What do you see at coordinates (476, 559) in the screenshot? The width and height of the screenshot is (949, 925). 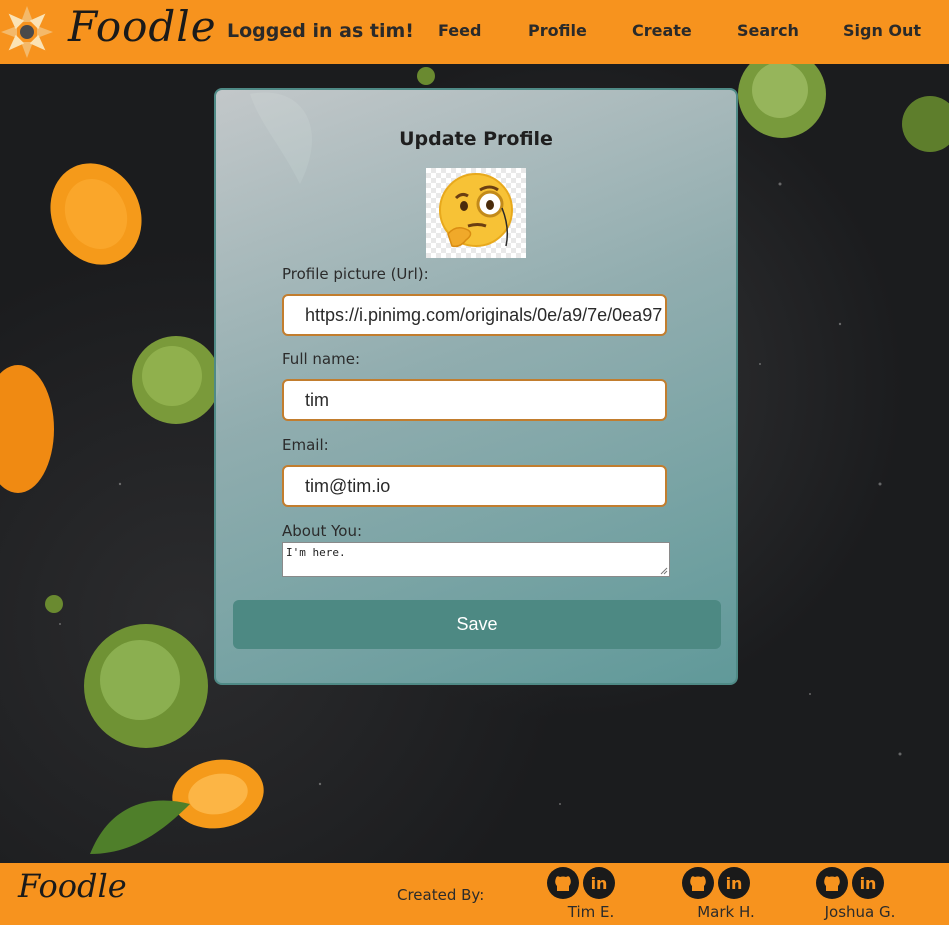 I see `about-textarea: I'm here.` at bounding box center [476, 559].